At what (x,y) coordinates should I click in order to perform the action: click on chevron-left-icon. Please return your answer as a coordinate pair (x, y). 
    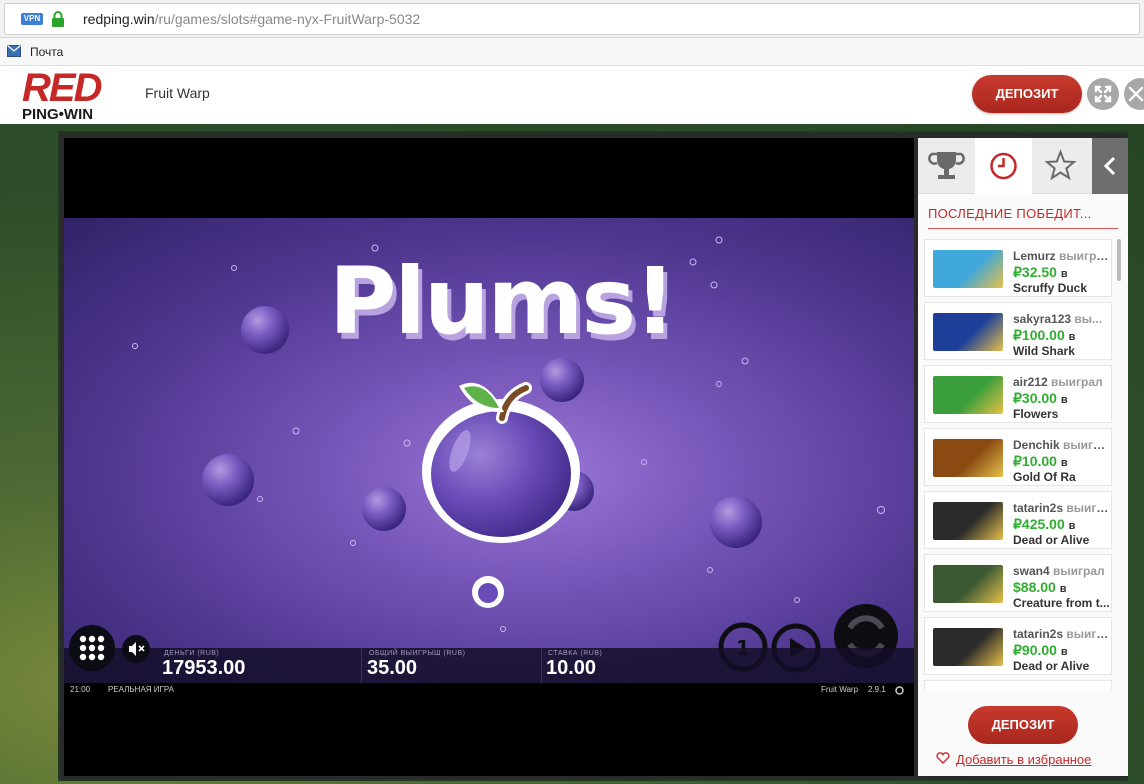
    Looking at the image, I should click on (1109, 166).